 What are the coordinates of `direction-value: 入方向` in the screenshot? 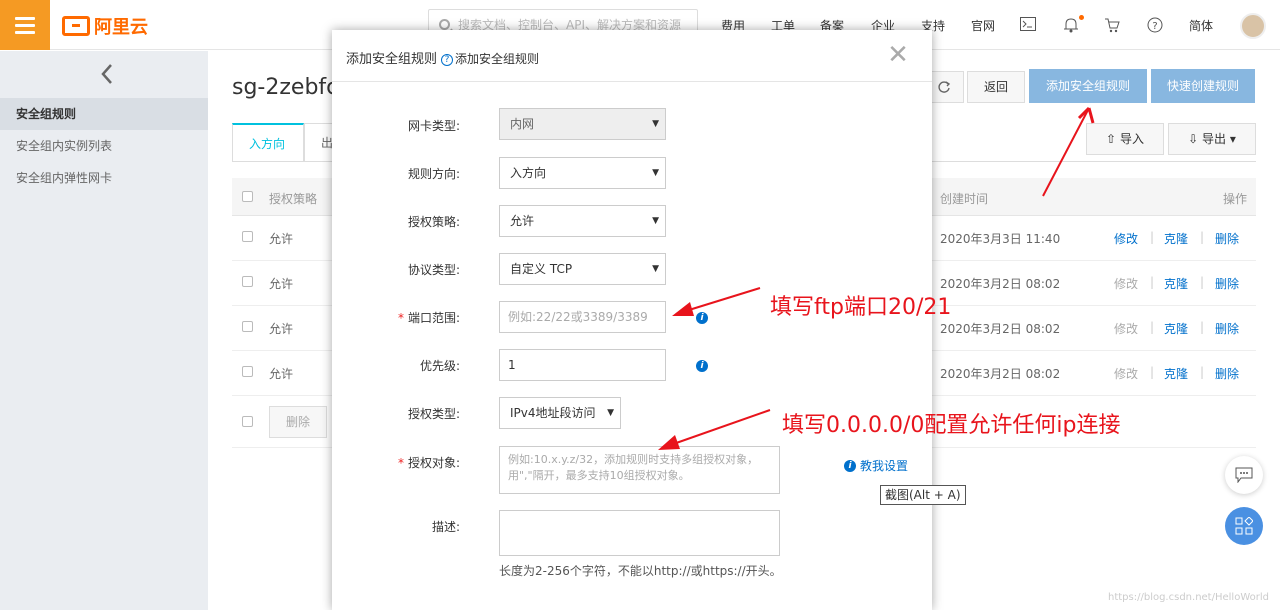 It's located at (528, 173).